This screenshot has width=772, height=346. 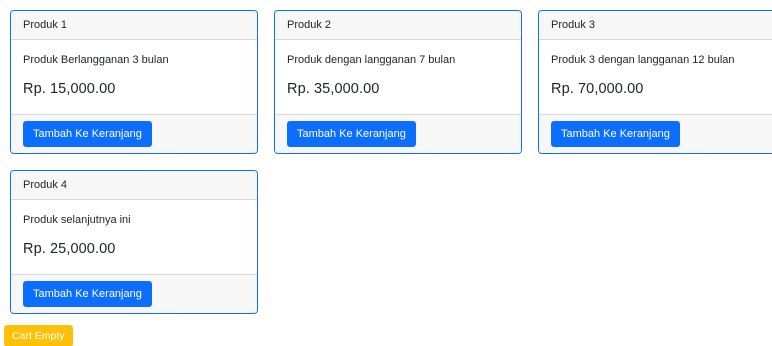 I want to click on product-description: Produk selanjutnya ini, so click(x=77, y=220).